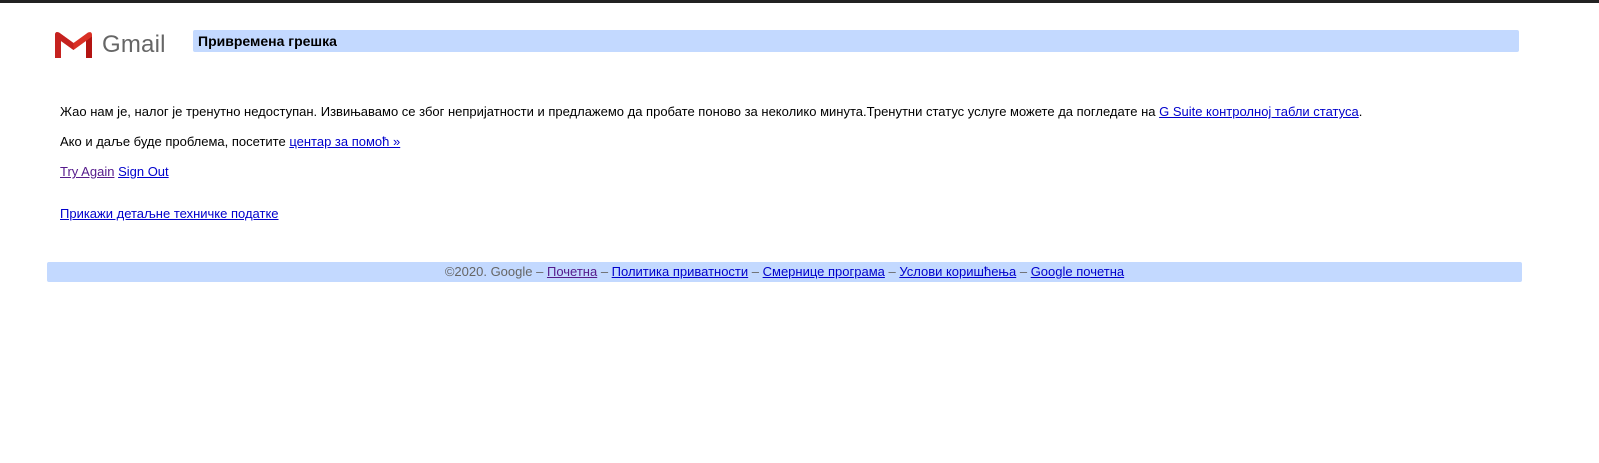 Image resolution: width=1599 pixels, height=463 pixels. What do you see at coordinates (73, 45) in the screenshot?
I see `gmail-m-logo-icon` at bounding box center [73, 45].